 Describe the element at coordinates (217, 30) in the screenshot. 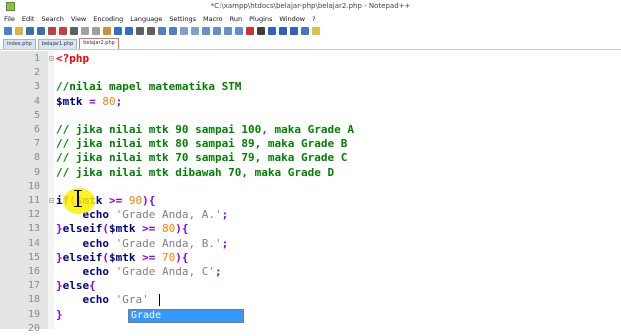

I see `indent-guide-icon` at that location.